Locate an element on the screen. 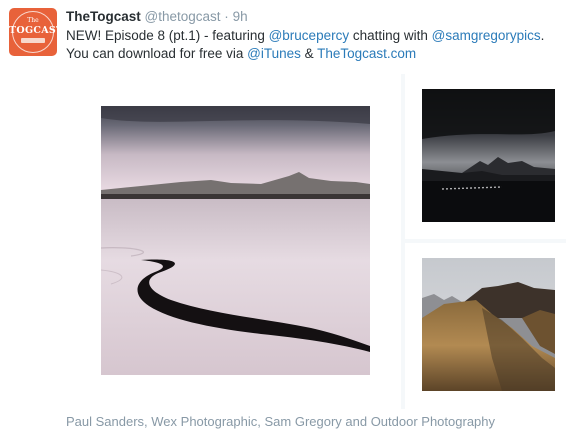 The image size is (575, 439). mention-itunes: @iTunes is located at coordinates (274, 53).